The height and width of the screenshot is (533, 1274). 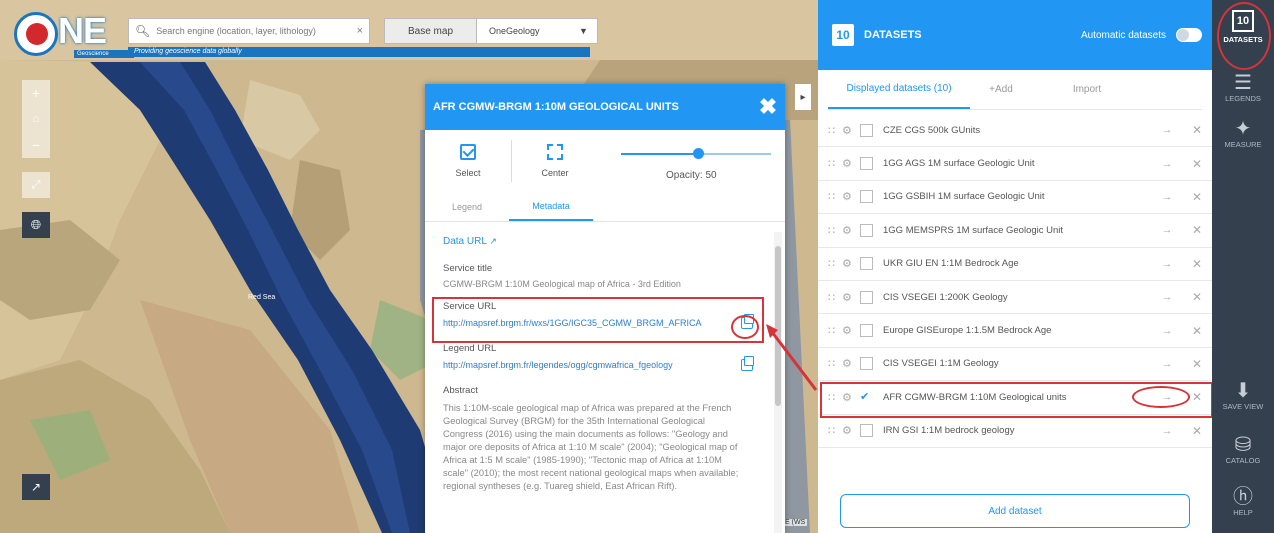 I want to click on close-icon: ✖, so click(x=768, y=107).